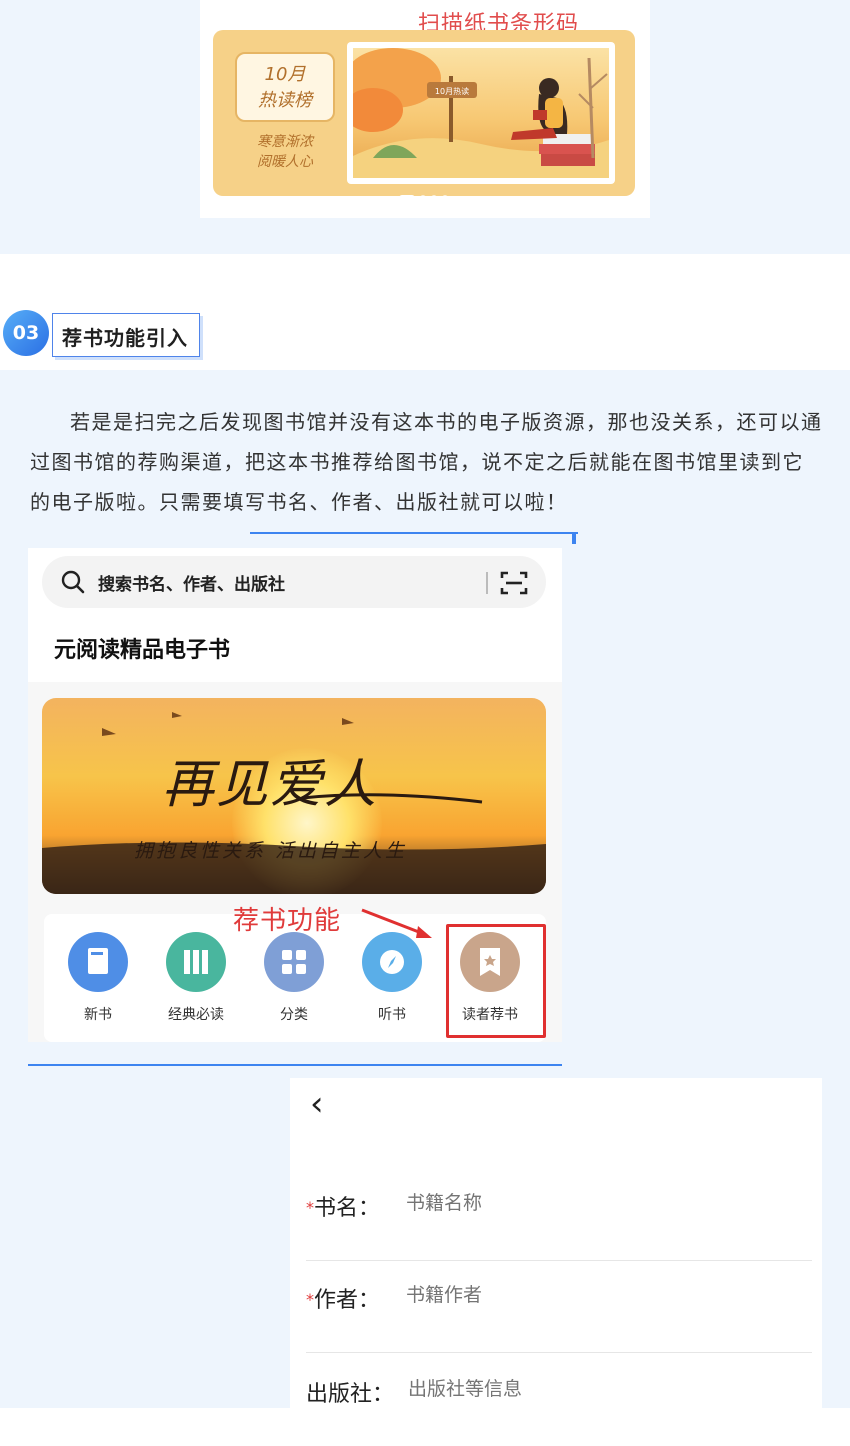  Describe the element at coordinates (350, 1394) in the screenshot. I see `field-label: 出版社：` at that location.